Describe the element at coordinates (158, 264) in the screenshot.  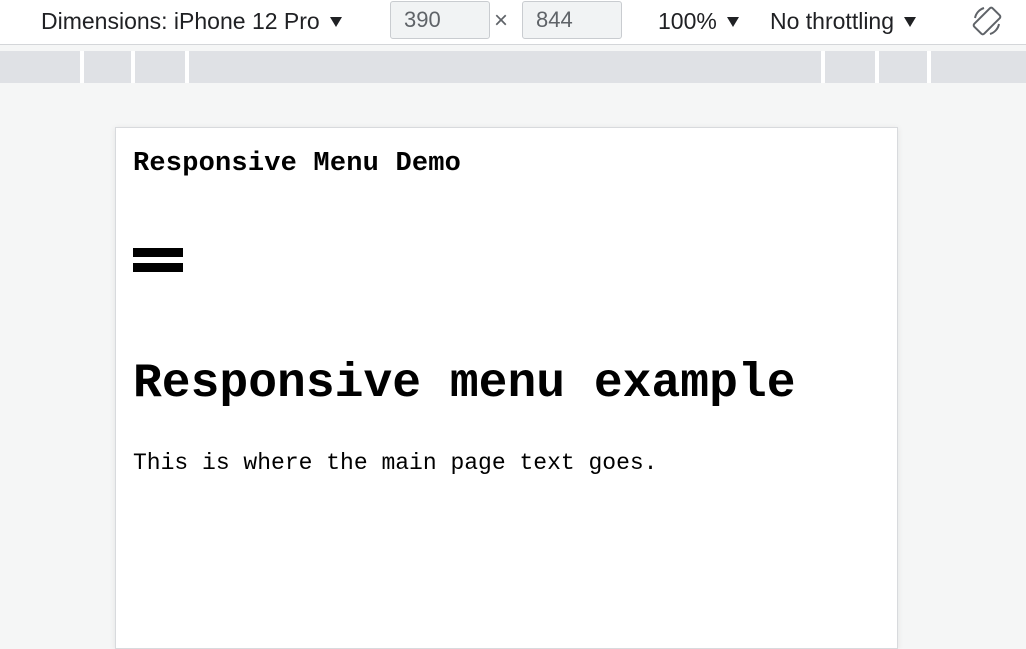
I see `hamburger-menu-icon` at that location.